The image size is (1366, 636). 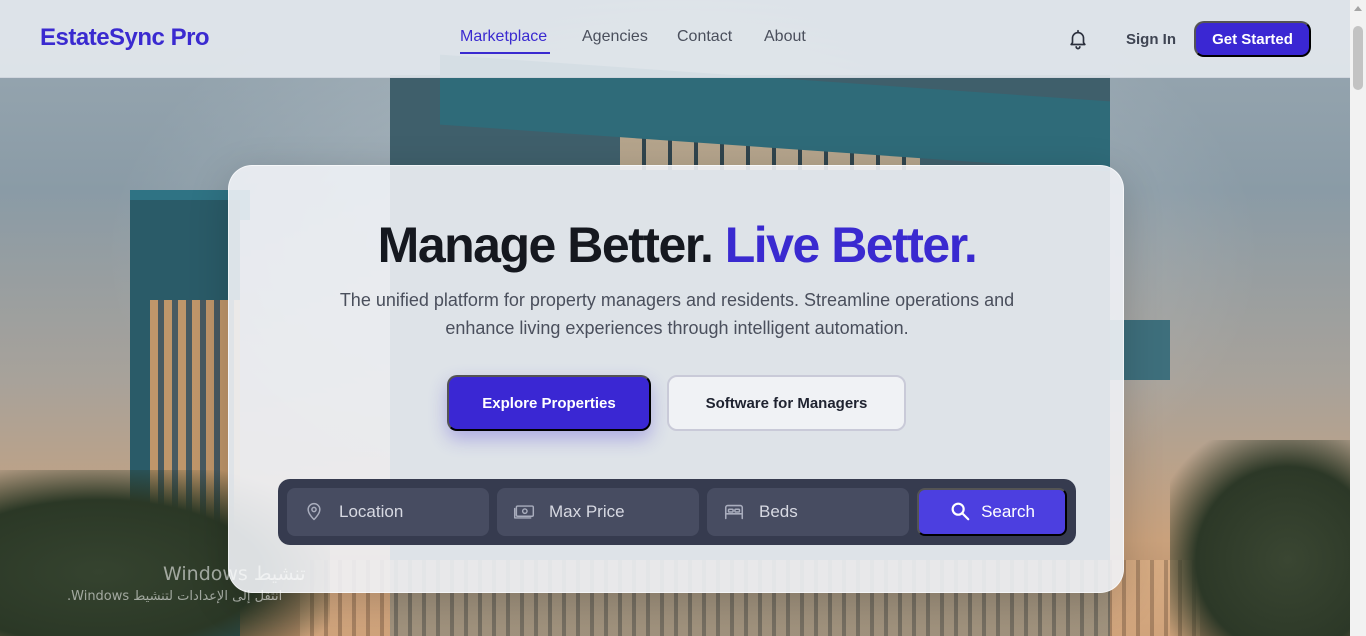 What do you see at coordinates (524, 512) in the screenshot?
I see `cash-icon` at bounding box center [524, 512].